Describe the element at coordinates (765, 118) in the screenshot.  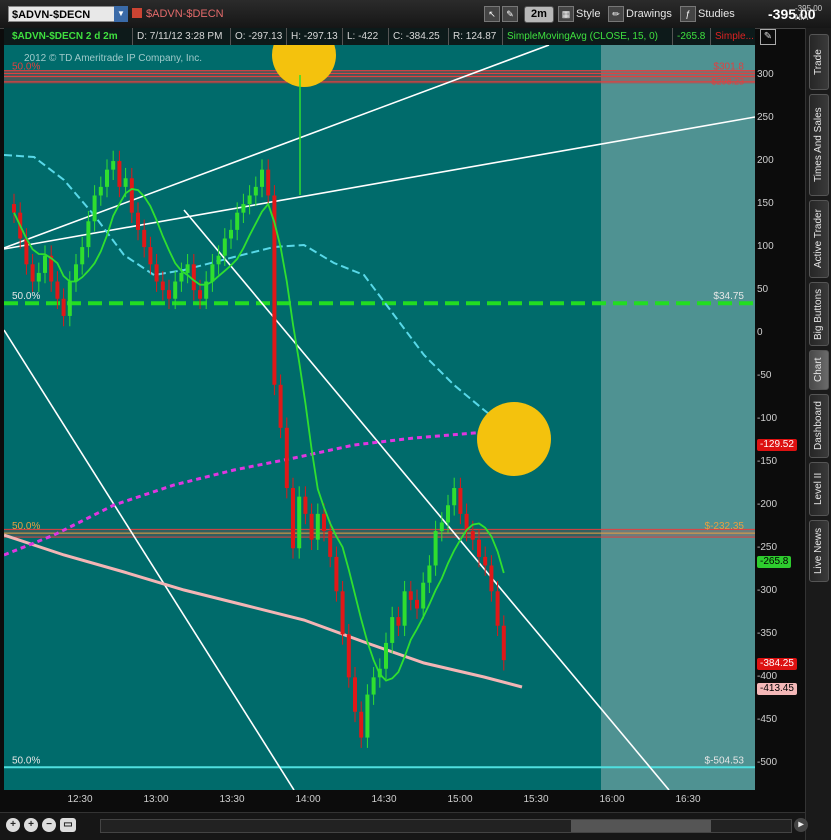
I see `y-tick-label: 250` at that location.